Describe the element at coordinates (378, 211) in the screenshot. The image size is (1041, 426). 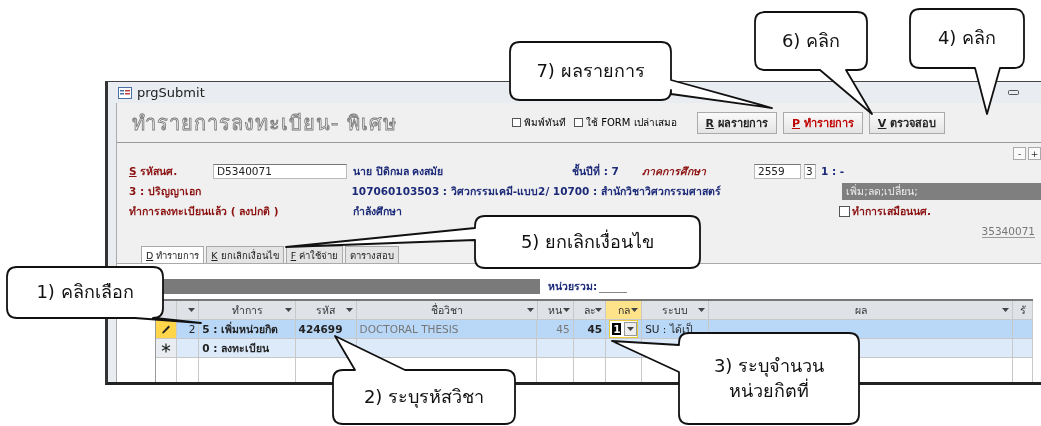
I see `study-status: กำลังศึกษา` at that location.